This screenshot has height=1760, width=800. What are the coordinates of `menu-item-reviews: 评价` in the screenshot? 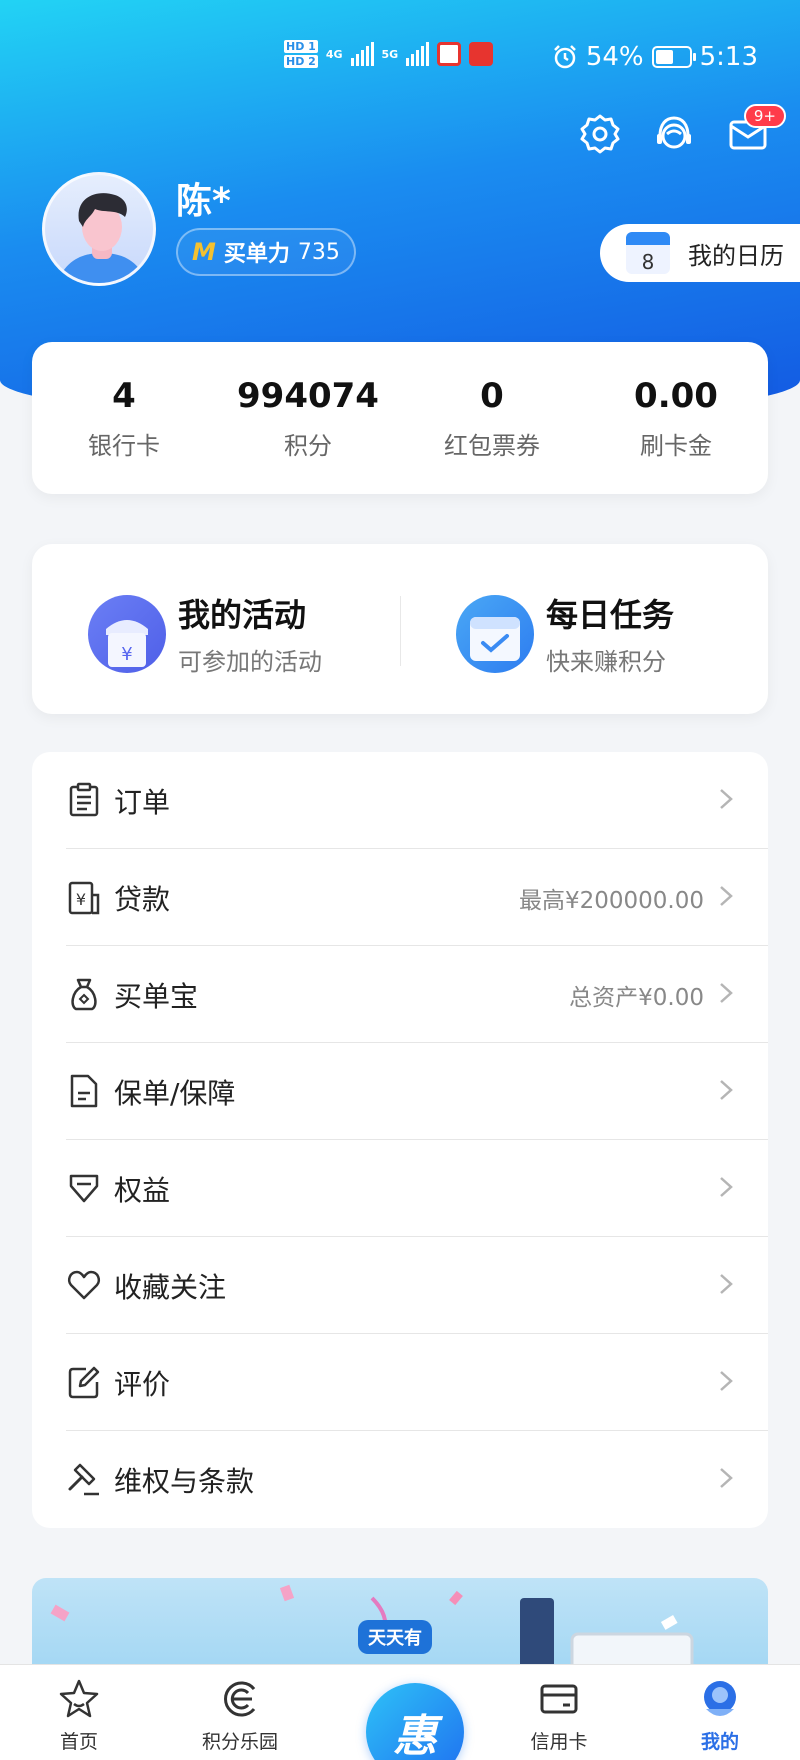 It's located at (400, 1382).